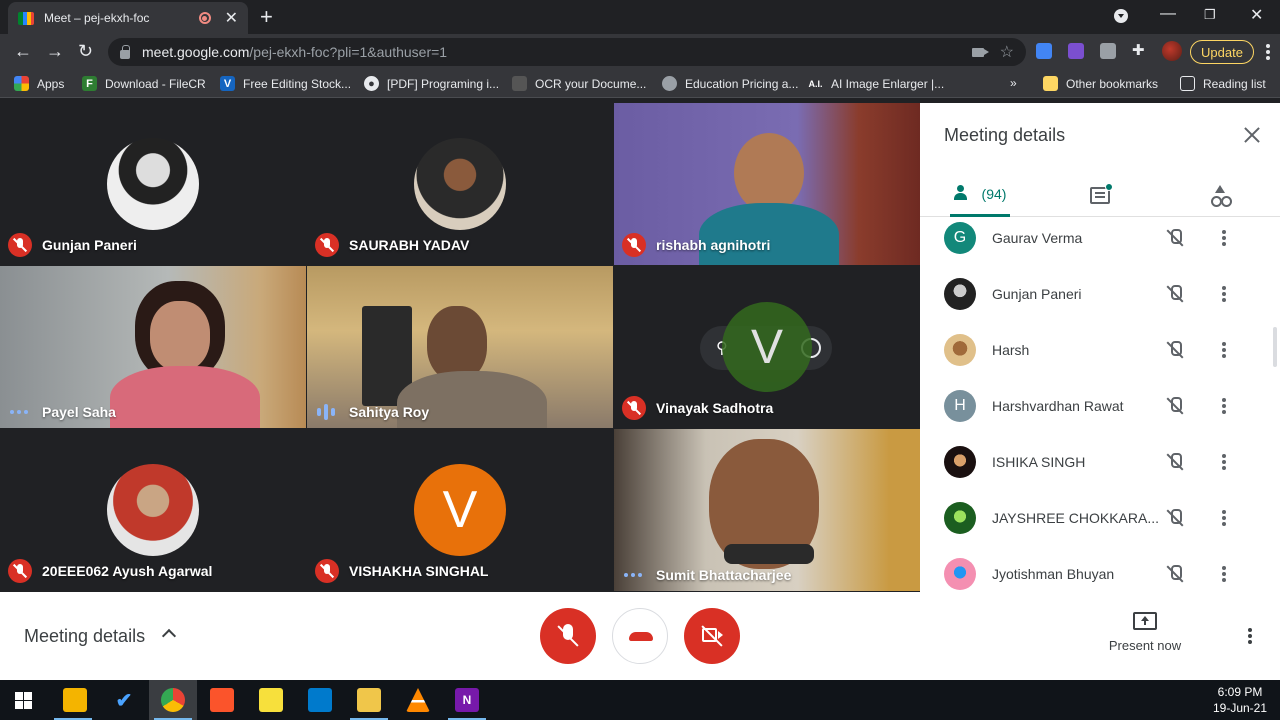  What do you see at coordinates (568, 636) in the screenshot?
I see `microphone-toggle-button` at bounding box center [568, 636].